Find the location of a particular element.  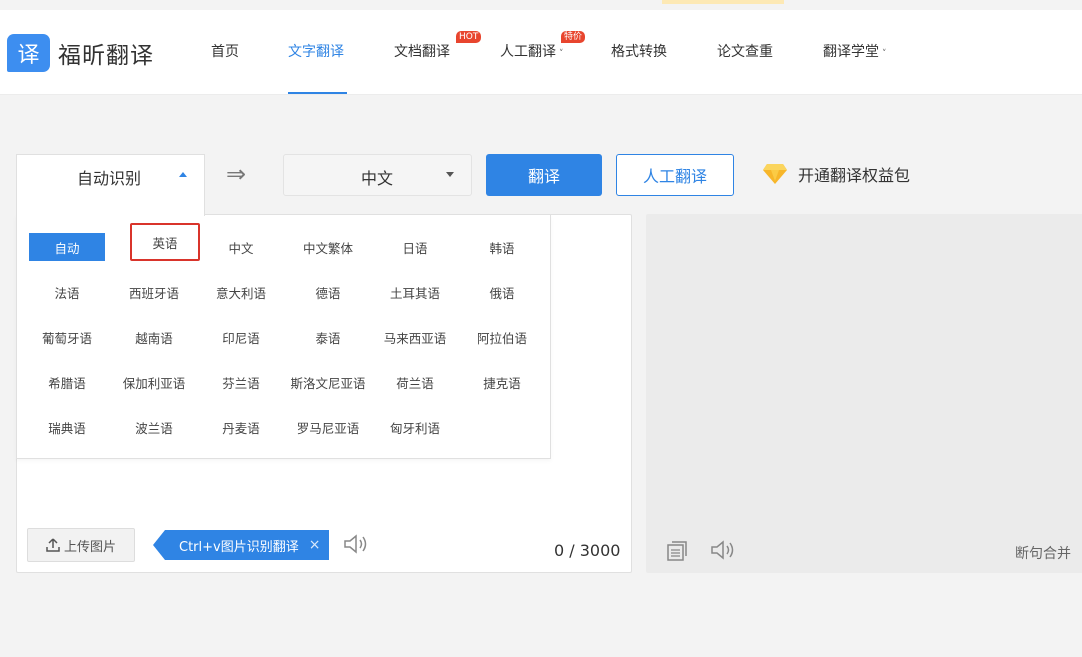

nav-translation-academy-label: 翻译学堂 is located at coordinates (851, 52).